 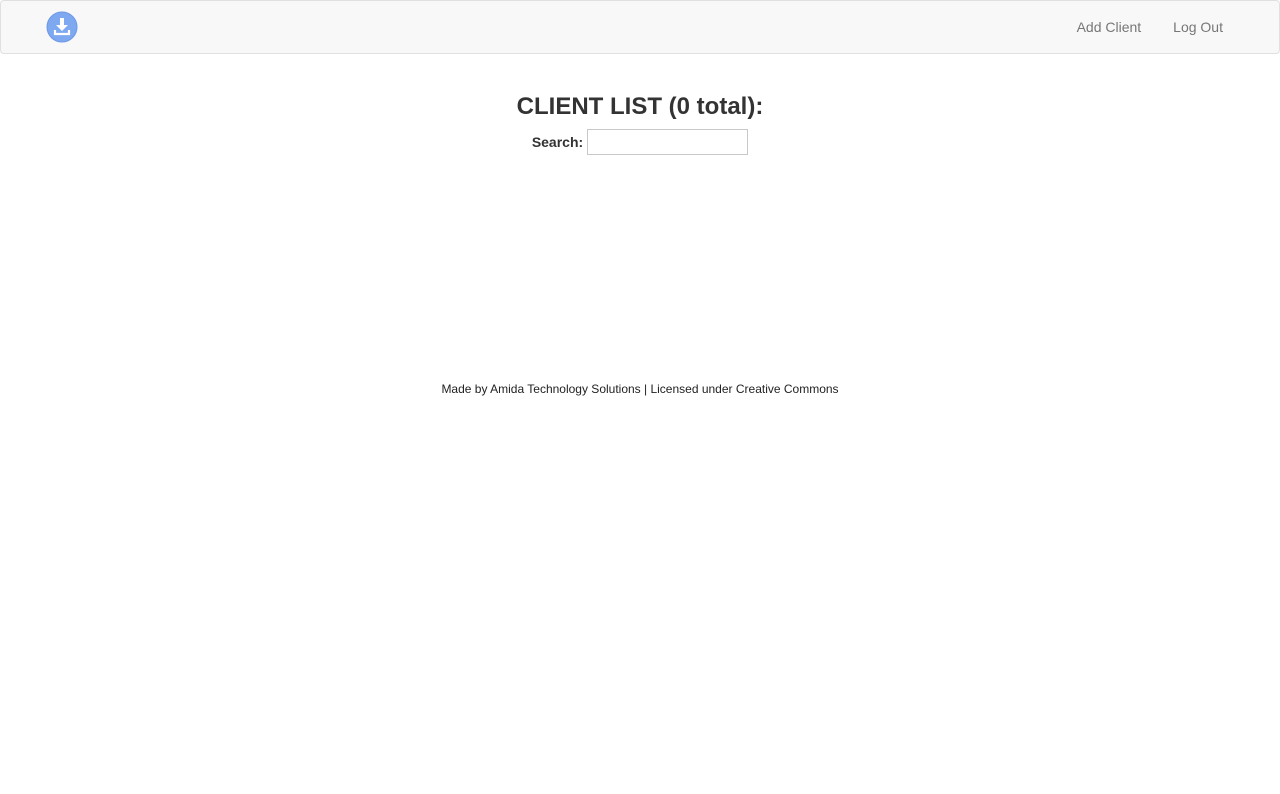 I want to click on add-client-link: Add Client, so click(x=1109, y=27).